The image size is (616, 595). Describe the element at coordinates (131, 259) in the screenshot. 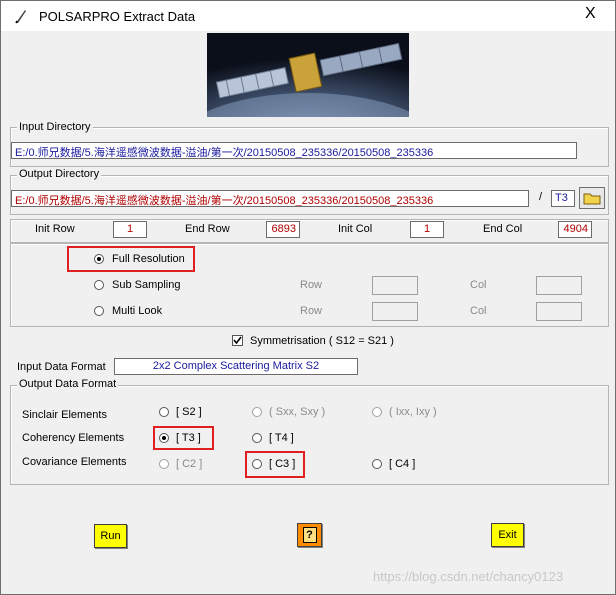

I see `highlight-full-resolution` at that location.